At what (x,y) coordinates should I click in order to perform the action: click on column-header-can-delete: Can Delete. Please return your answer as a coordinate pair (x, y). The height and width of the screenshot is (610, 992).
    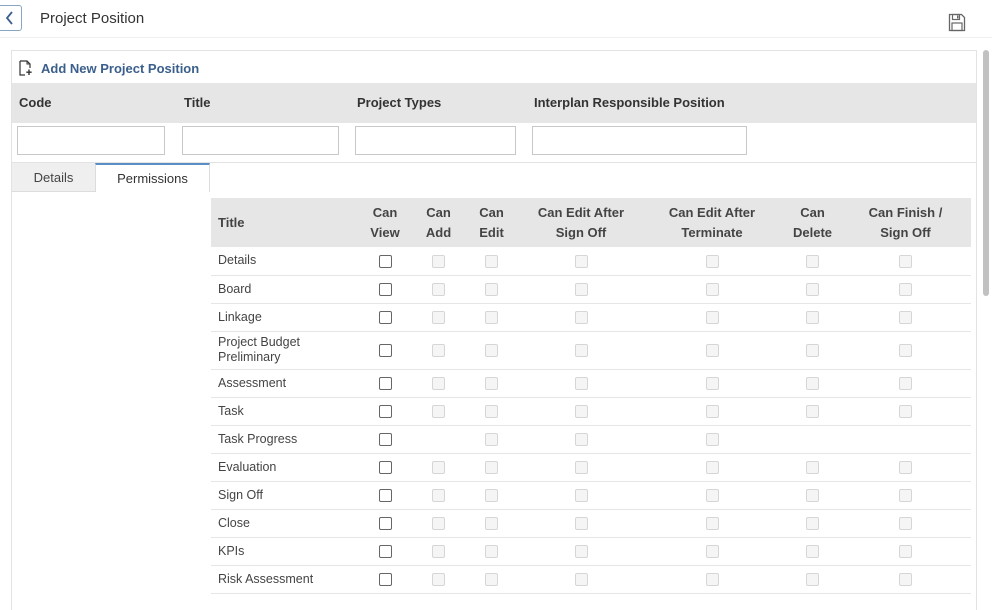
    Looking at the image, I should click on (812, 222).